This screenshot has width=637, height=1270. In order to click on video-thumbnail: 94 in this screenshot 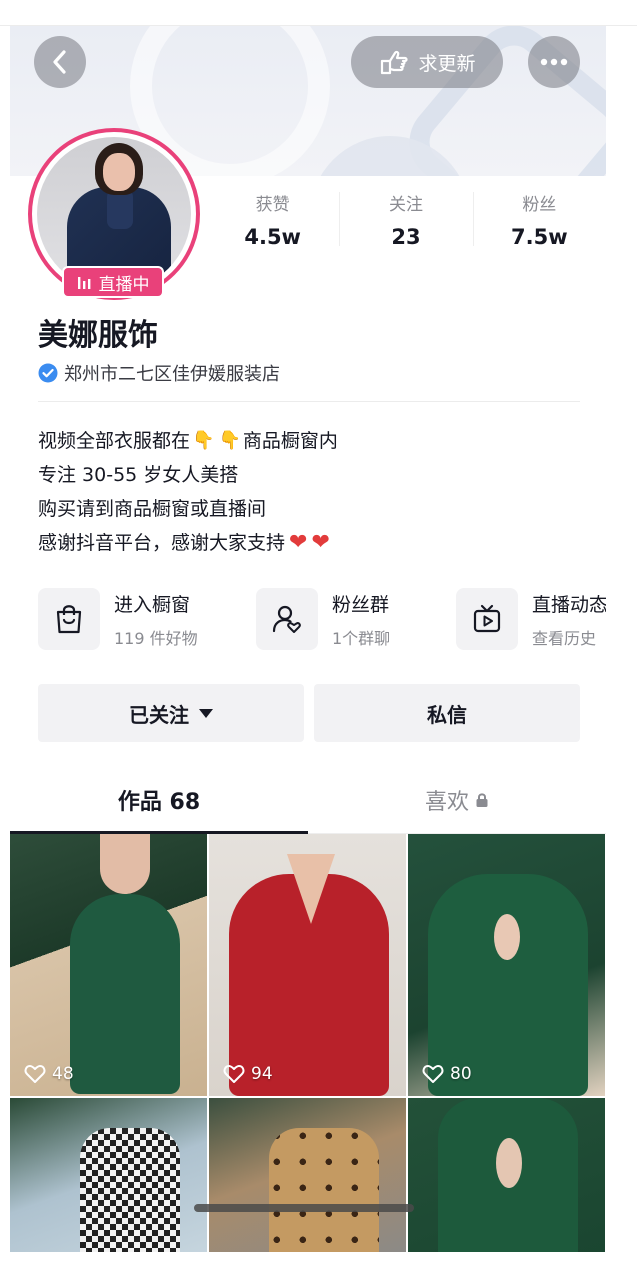, I will do `click(307, 965)`.